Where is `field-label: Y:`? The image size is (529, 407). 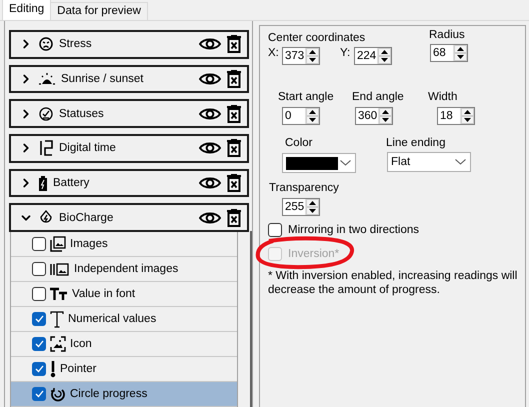 field-label: Y: is located at coordinates (346, 53).